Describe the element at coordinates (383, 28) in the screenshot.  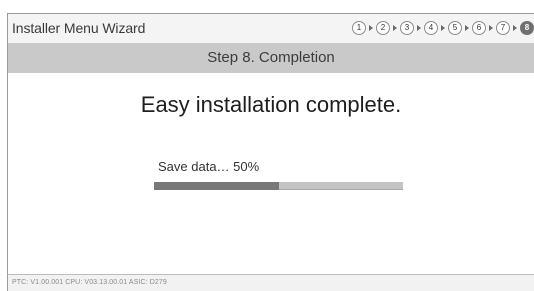
I see `step-indicator-2: 2` at that location.